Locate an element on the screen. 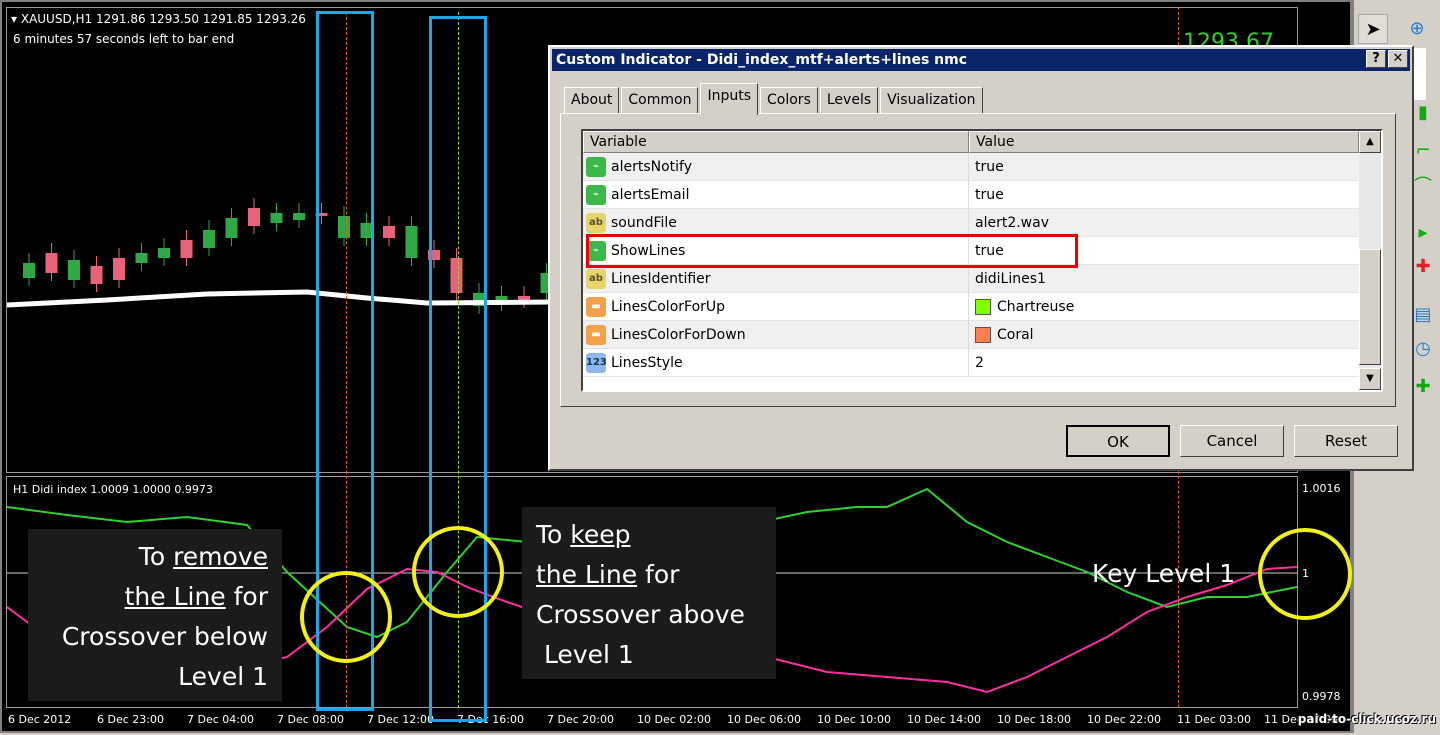  input-row-LinesStyle: 123 LinesStyle 2 is located at coordinates (971, 363).